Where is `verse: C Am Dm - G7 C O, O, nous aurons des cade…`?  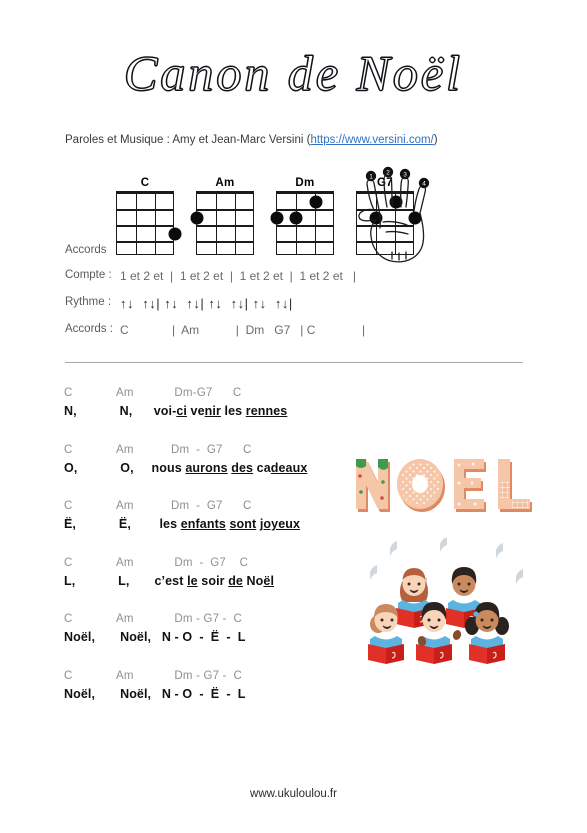 verse: C Am Dm - G7 C O, O, nous aurons des cade… is located at coordinates (209, 460).